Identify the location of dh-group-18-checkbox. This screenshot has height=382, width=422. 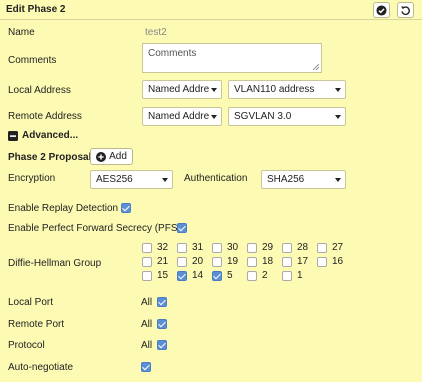
(252, 262).